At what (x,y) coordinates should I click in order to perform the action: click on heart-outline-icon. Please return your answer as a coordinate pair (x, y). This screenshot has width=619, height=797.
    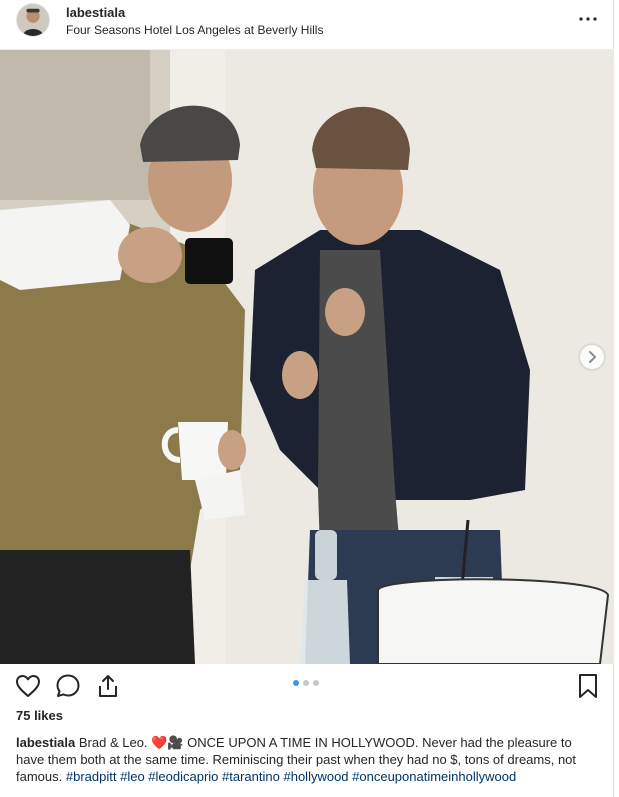
    Looking at the image, I should click on (28, 686).